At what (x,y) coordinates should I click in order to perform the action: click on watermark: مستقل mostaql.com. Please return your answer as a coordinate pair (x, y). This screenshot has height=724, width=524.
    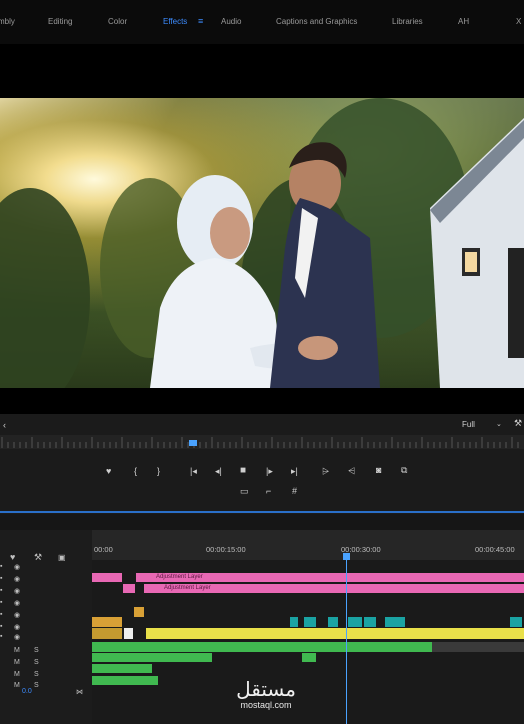
    Looking at the image, I should click on (266, 694).